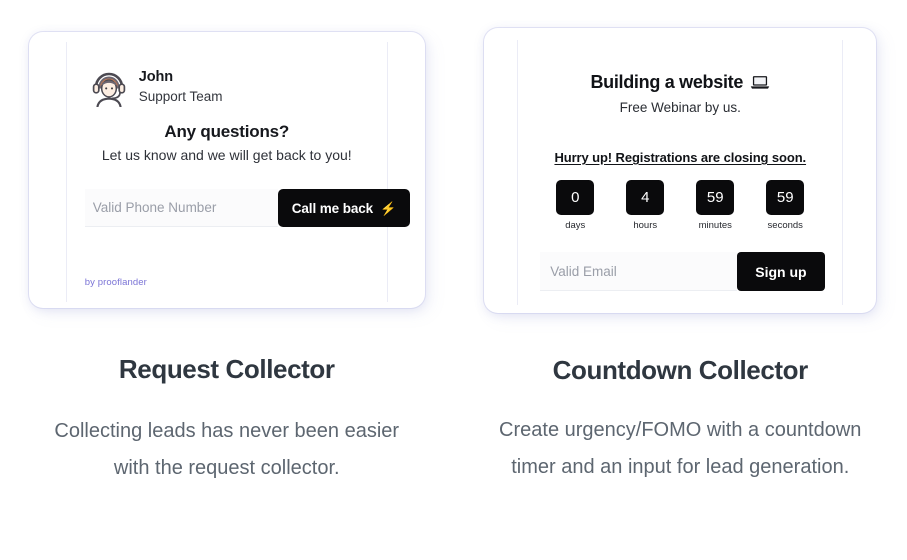  I want to click on countdown-widget-subtitle: Free Webinar by us., so click(680, 107).